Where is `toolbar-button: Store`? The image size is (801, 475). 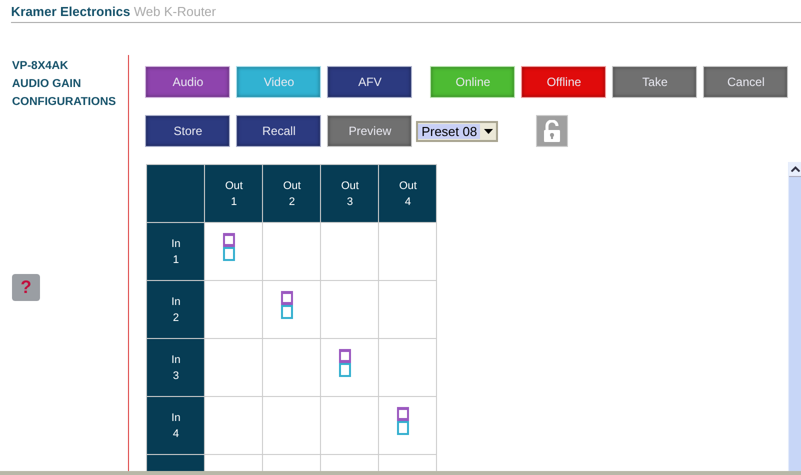 toolbar-button: Store is located at coordinates (187, 131).